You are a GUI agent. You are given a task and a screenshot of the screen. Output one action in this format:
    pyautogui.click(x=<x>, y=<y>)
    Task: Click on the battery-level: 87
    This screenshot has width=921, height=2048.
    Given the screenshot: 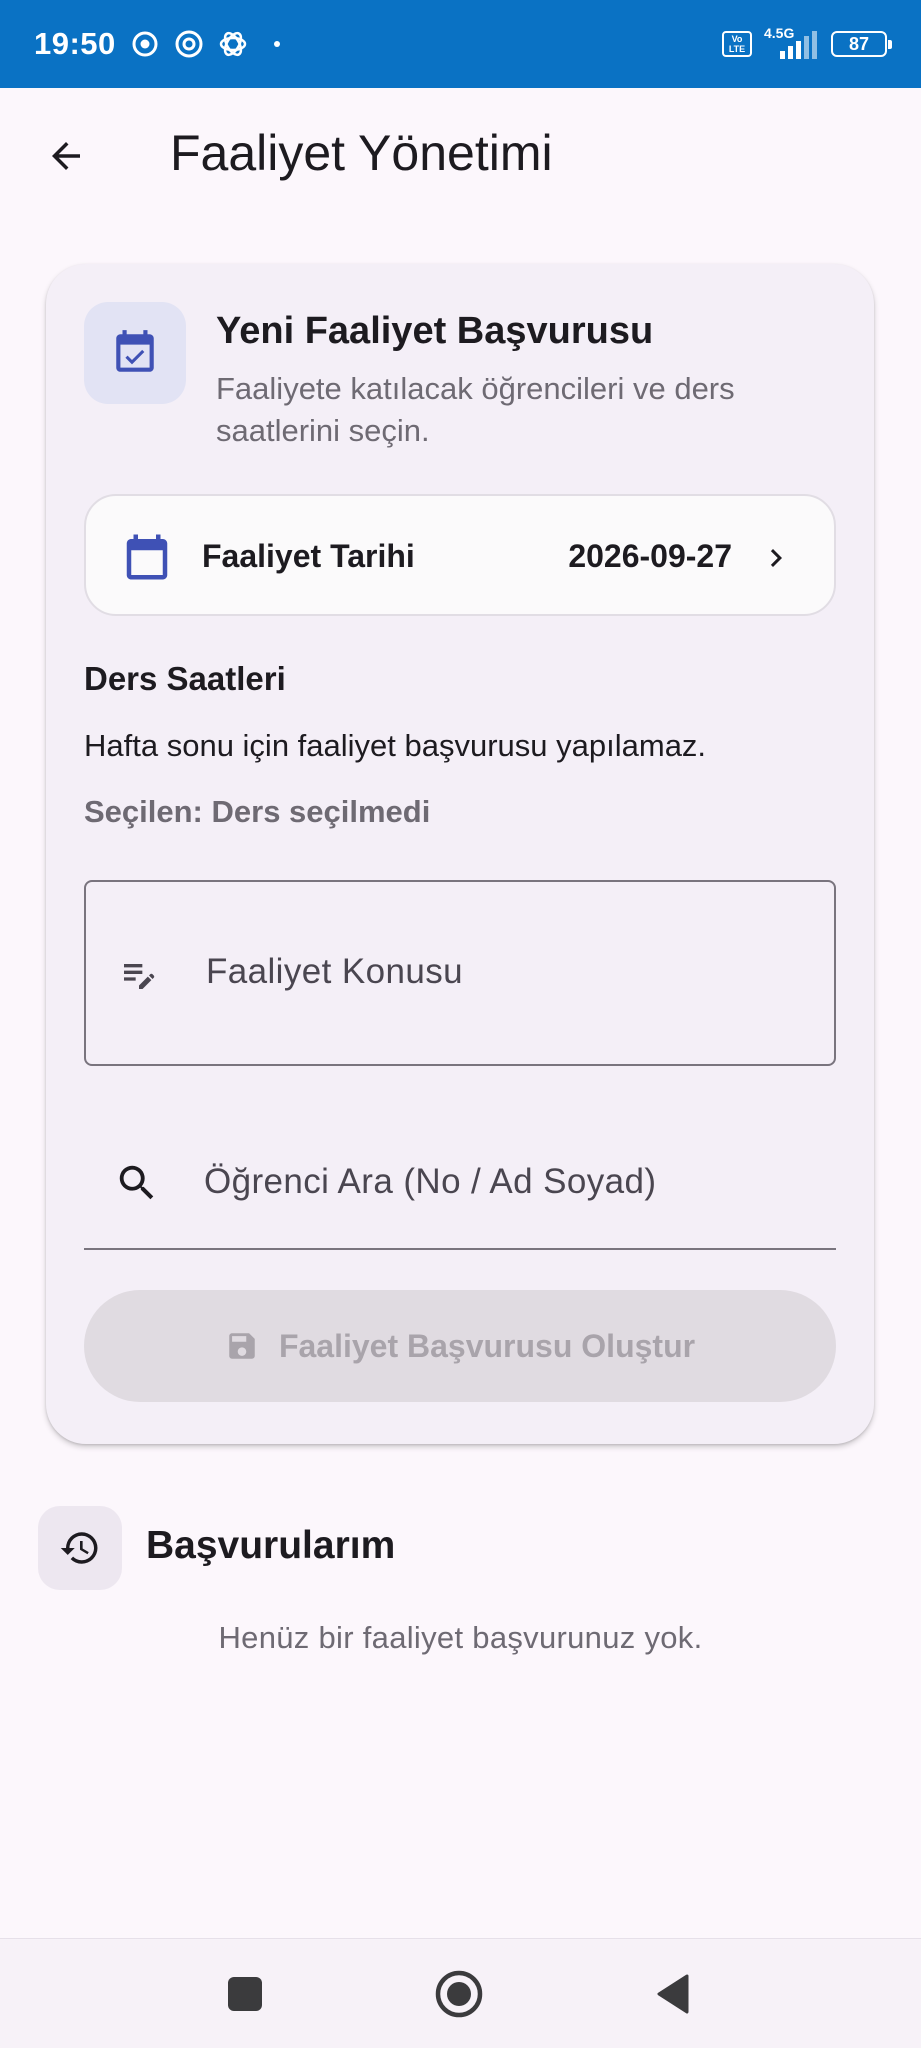 What is the action you would take?
    pyautogui.click(x=859, y=43)
    